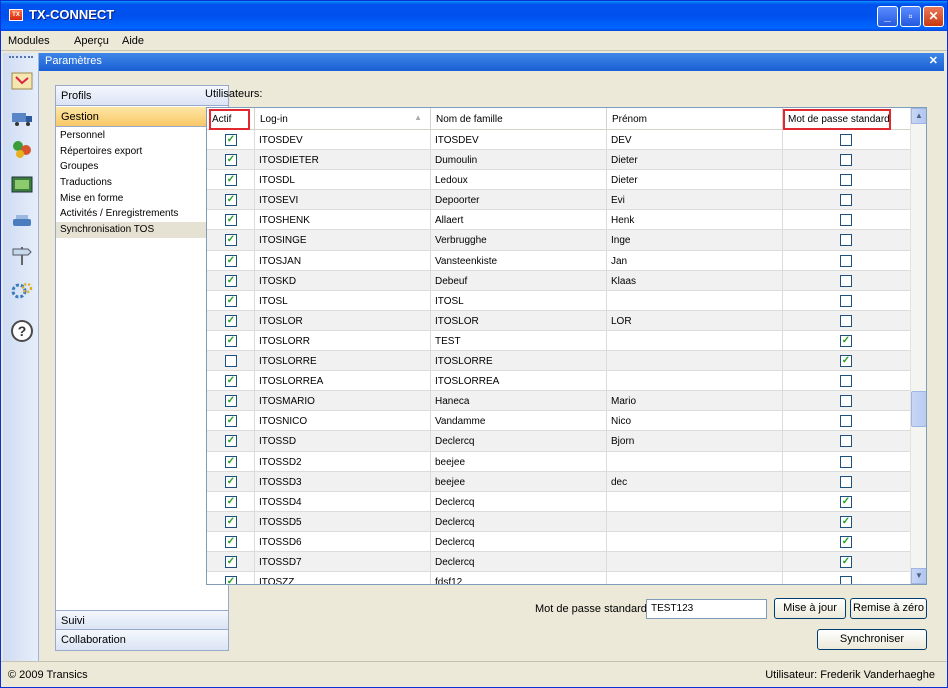 This screenshot has height=688, width=948. What do you see at coordinates (343, 340) in the screenshot?
I see `cell-login: ITOSLORR` at bounding box center [343, 340].